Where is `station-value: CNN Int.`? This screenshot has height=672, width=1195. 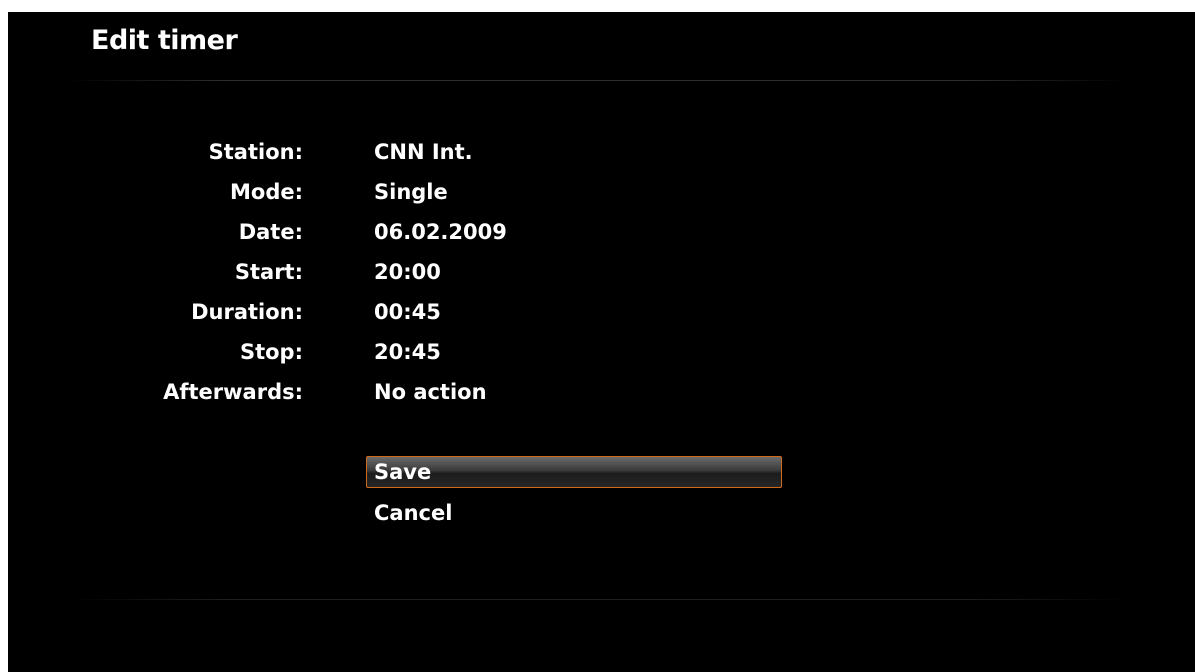
station-value: CNN Int. is located at coordinates (423, 152).